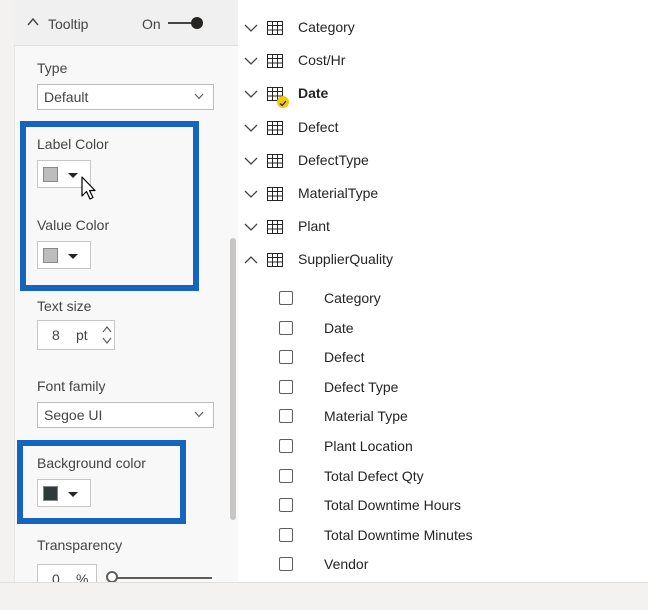 The width and height of the screenshot is (648, 610). Describe the element at coordinates (443, 564) in the screenshot. I see `field-row: Vendor` at that location.